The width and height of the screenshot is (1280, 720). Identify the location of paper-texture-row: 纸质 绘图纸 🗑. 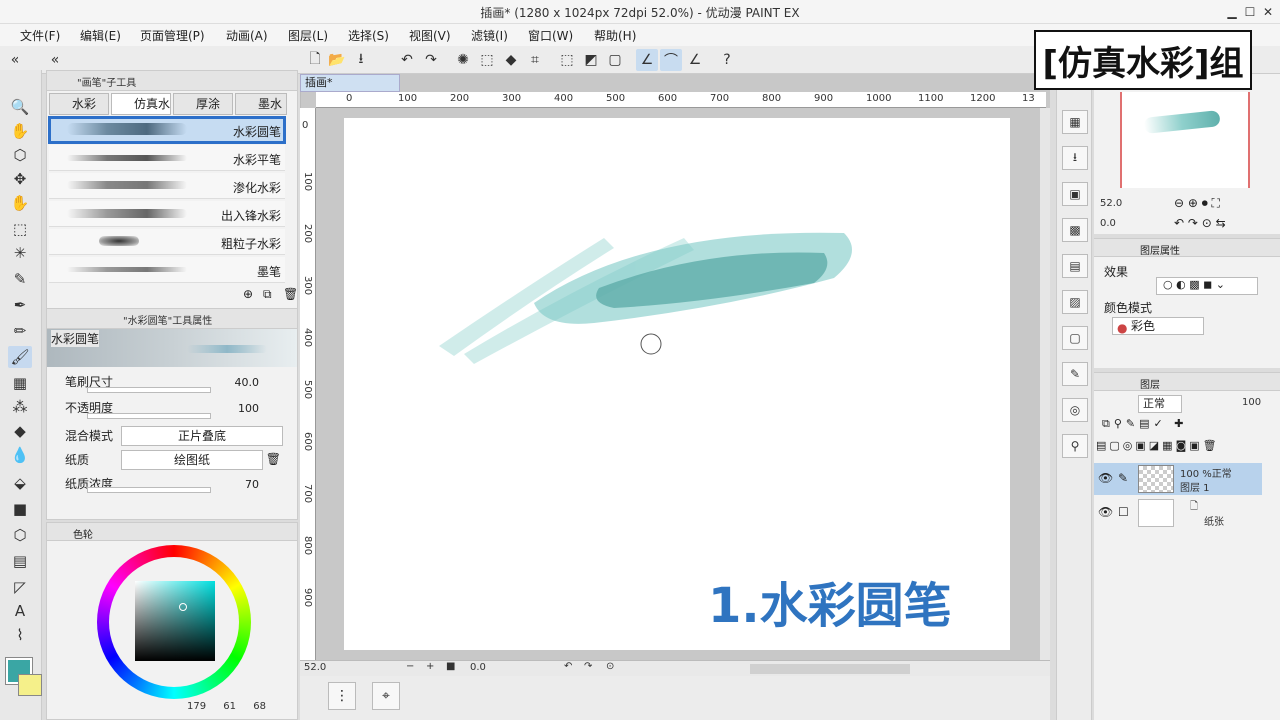
(167, 461).